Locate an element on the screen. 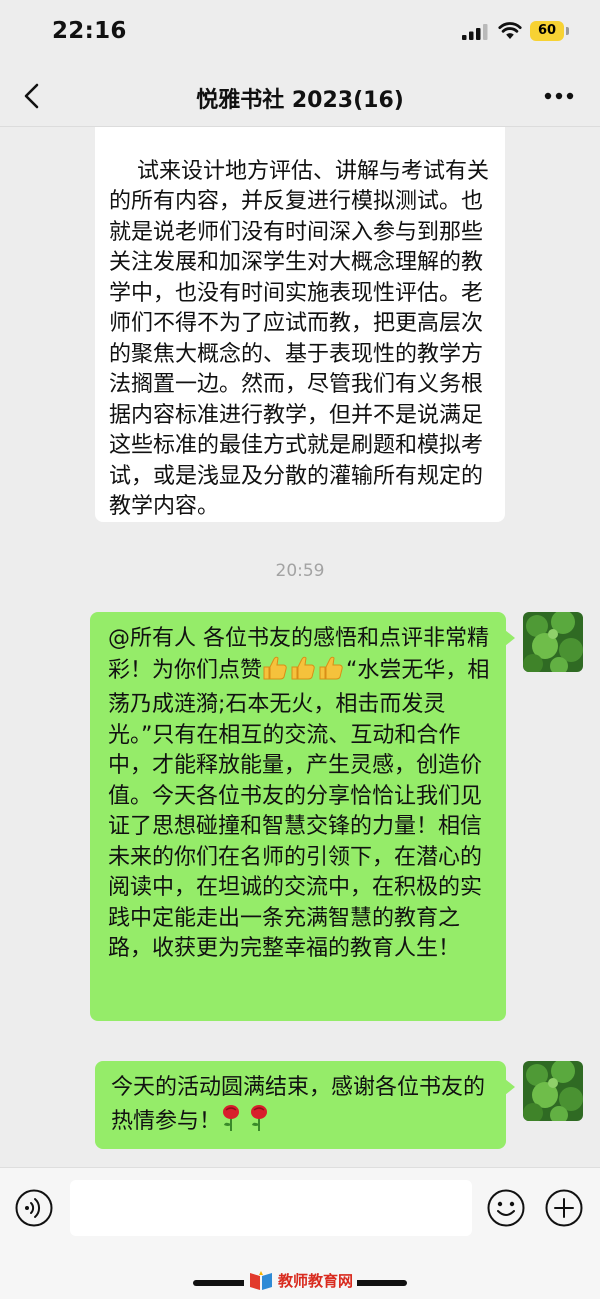  thumbs-up-emoji-icon is located at coordinates (304, 673).